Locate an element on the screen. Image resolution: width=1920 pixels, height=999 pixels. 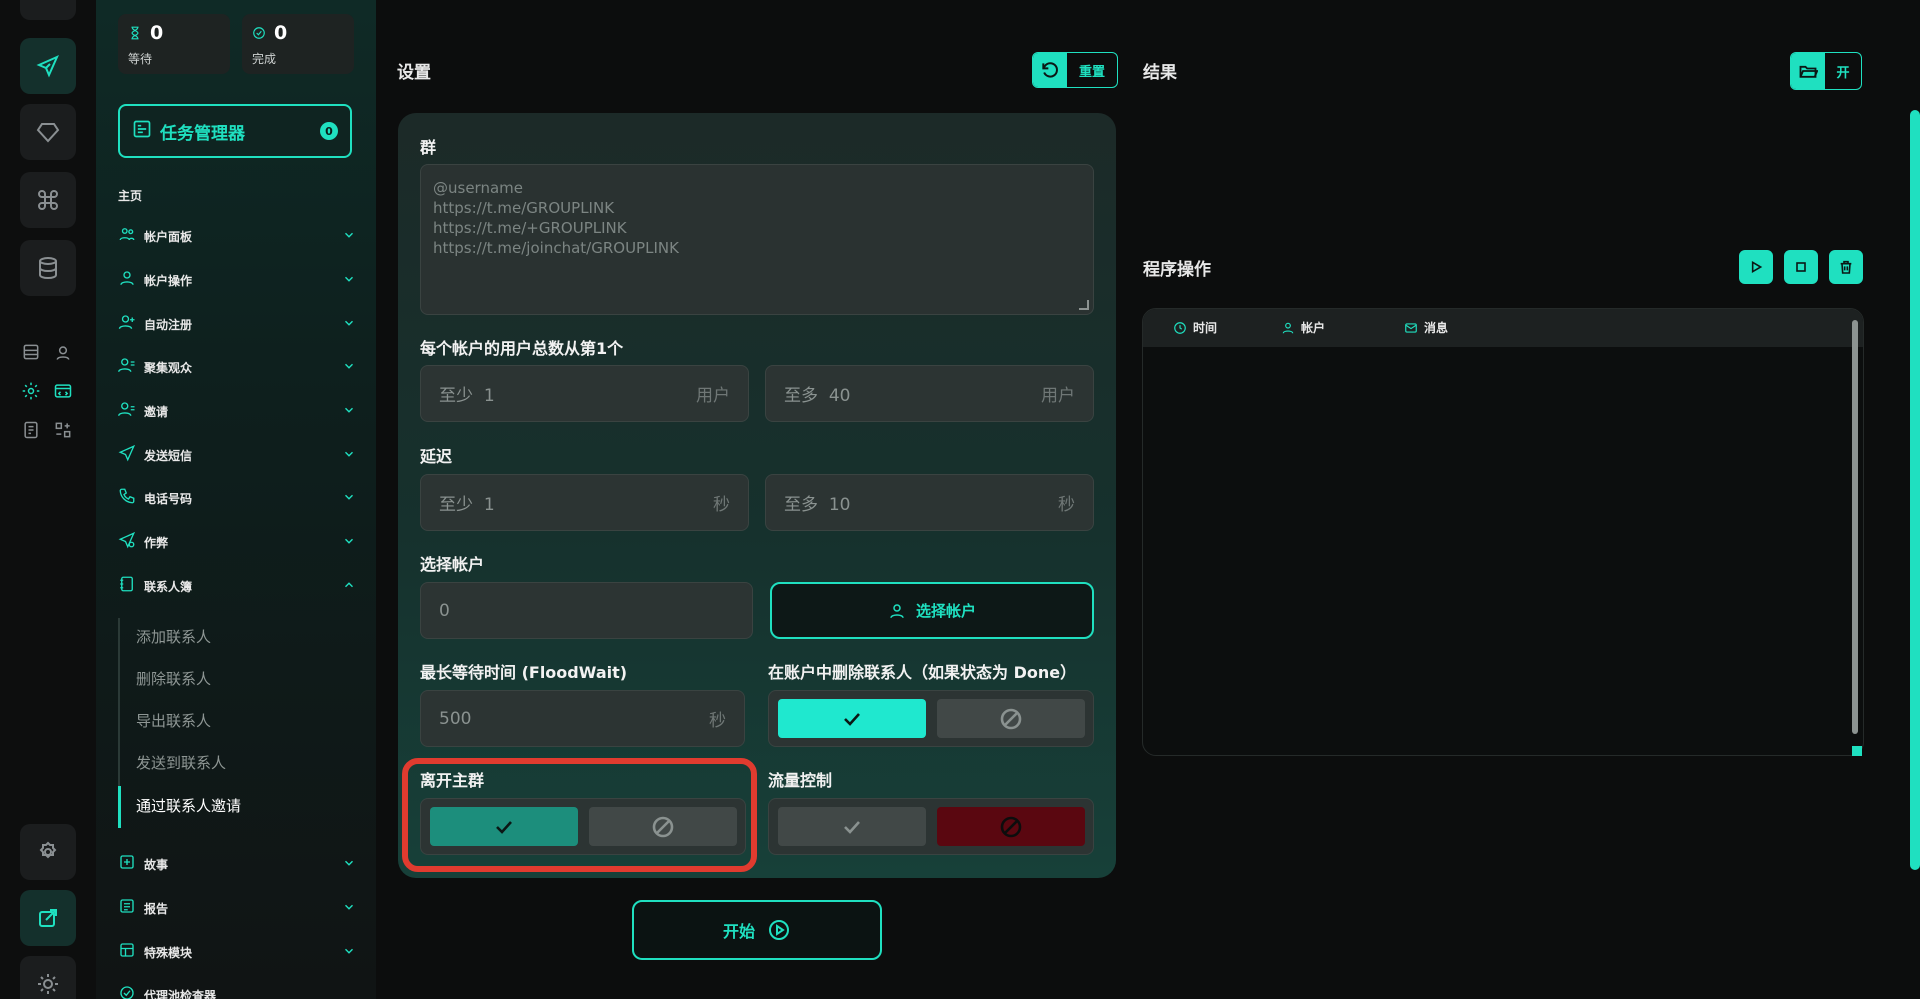
select-account-label: 选择帐户 is located at coordinates (452, 564).